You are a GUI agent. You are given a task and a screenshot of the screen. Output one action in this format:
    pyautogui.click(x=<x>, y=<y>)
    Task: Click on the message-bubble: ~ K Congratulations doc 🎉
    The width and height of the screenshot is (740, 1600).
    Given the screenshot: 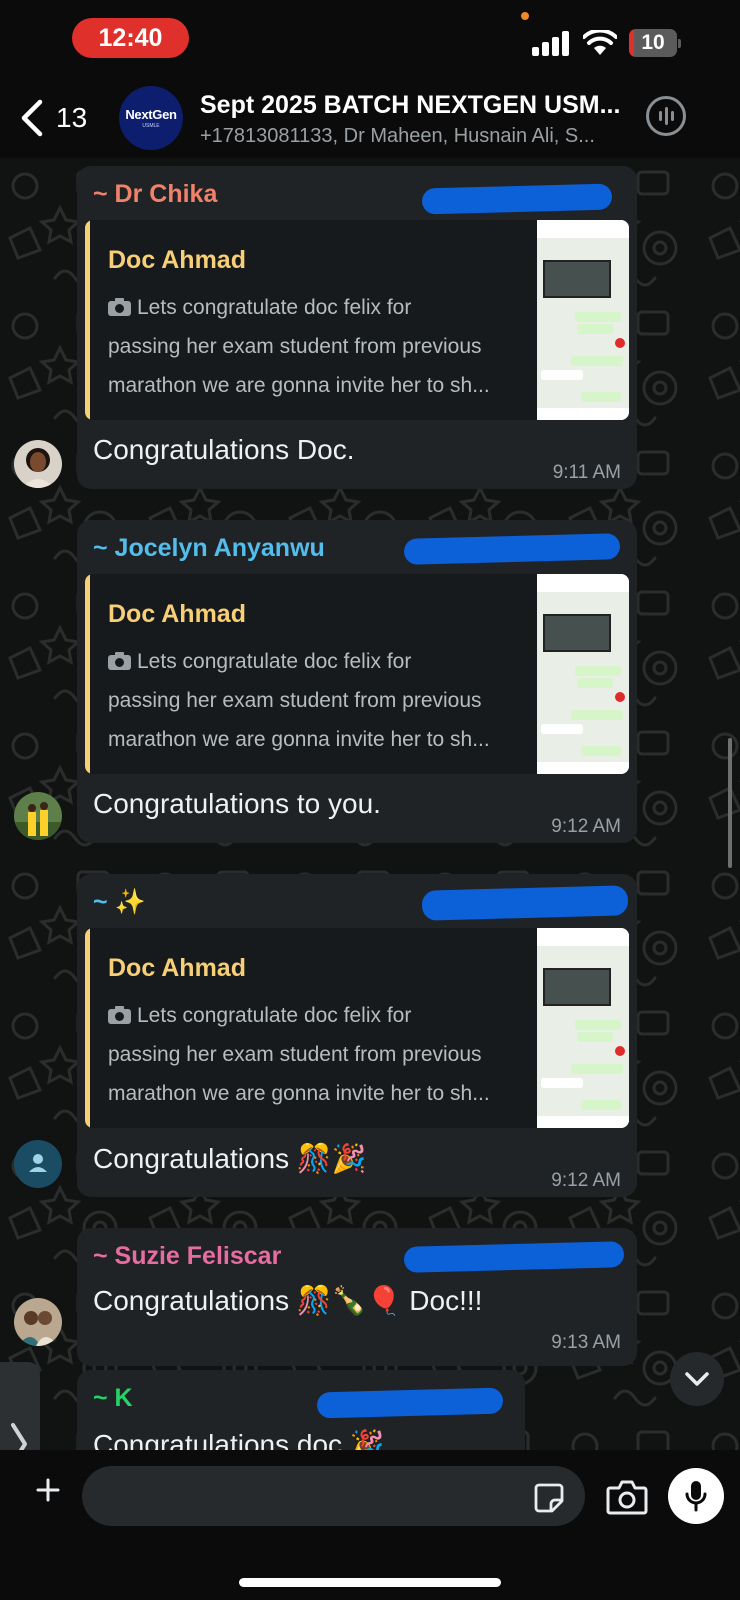 What is the action you would take?
    pyautogui.click(x=301, y=1410)
    